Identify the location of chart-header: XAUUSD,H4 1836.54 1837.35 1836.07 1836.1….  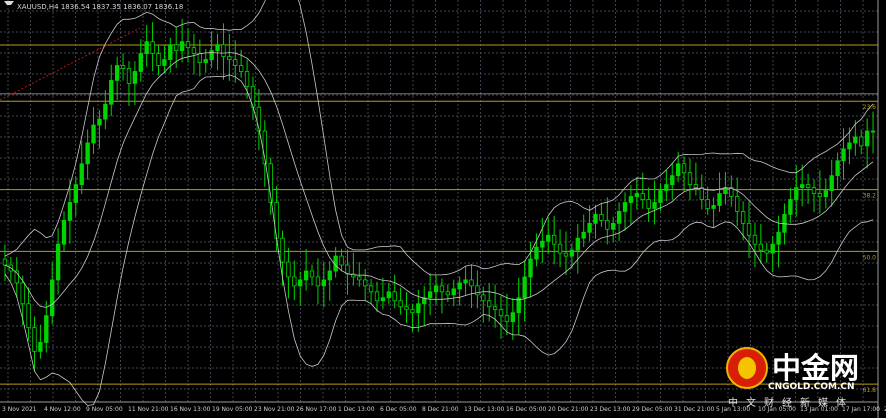
(93, 6).